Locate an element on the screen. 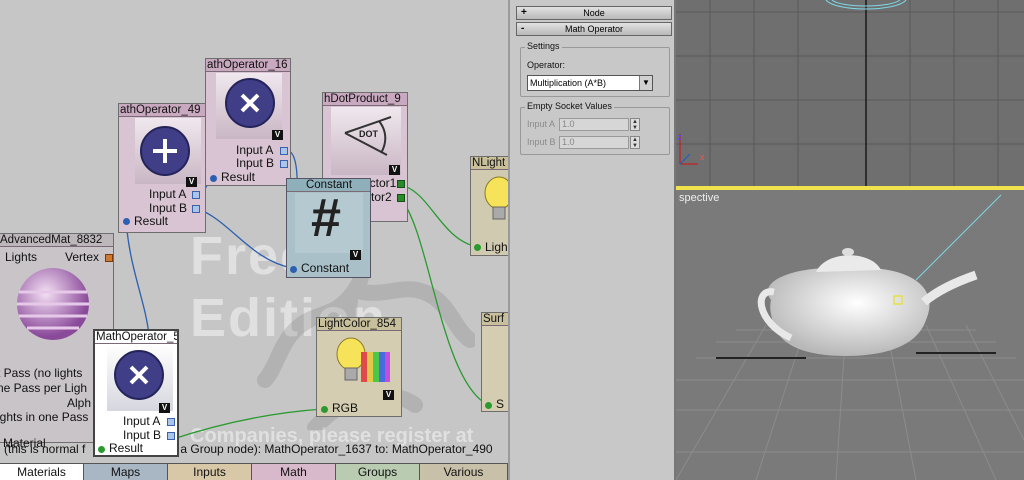  viewport-label: spective is located at coordinates (699, 198).